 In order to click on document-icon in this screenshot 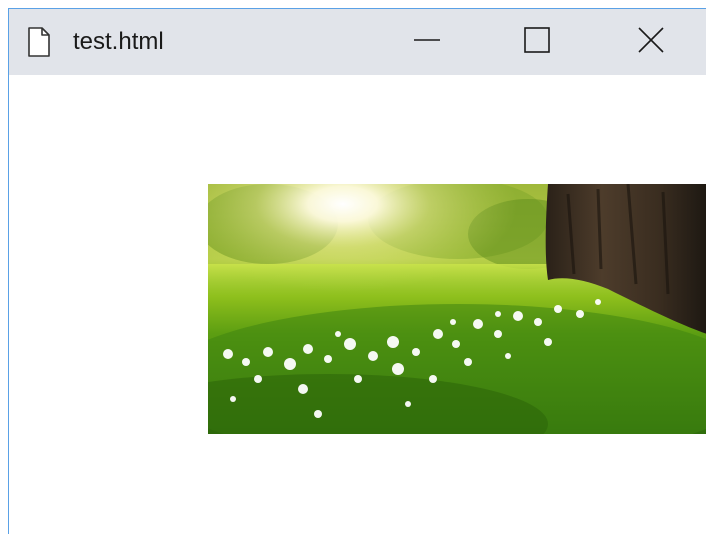, I will do `click(39, 42)`.